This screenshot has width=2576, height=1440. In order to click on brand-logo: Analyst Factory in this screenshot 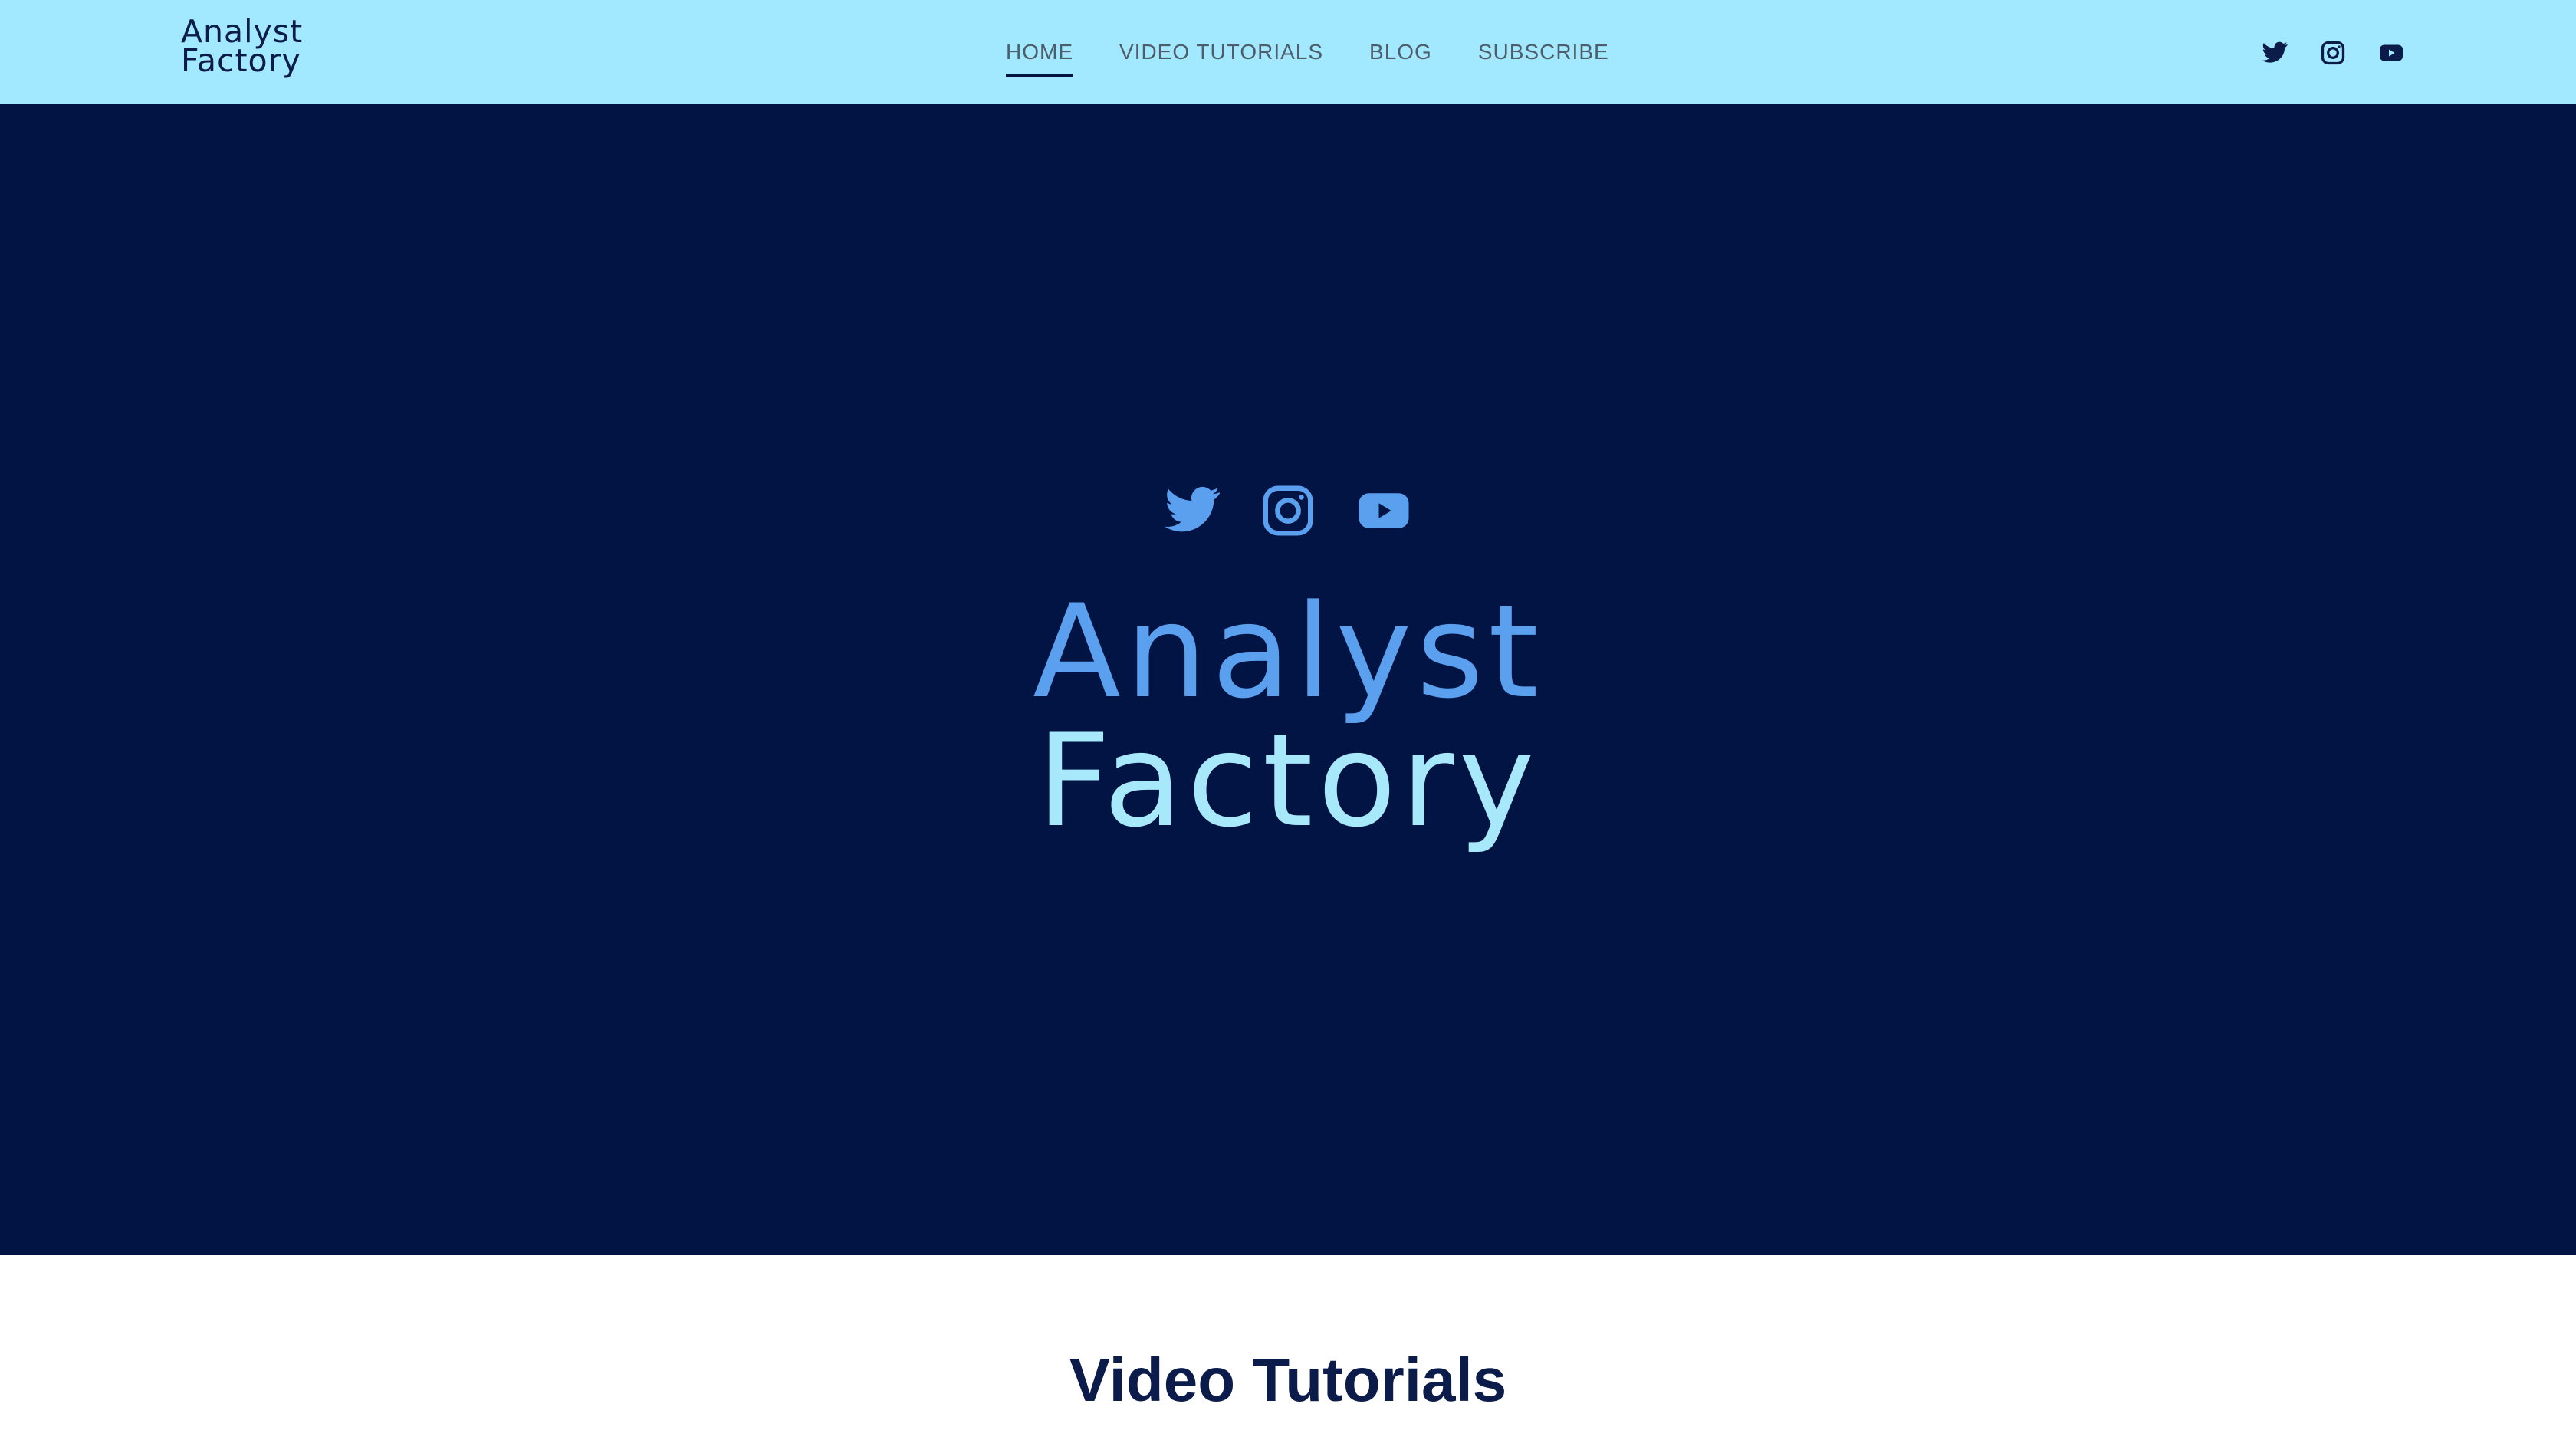, I will do `click(269, 47)`.